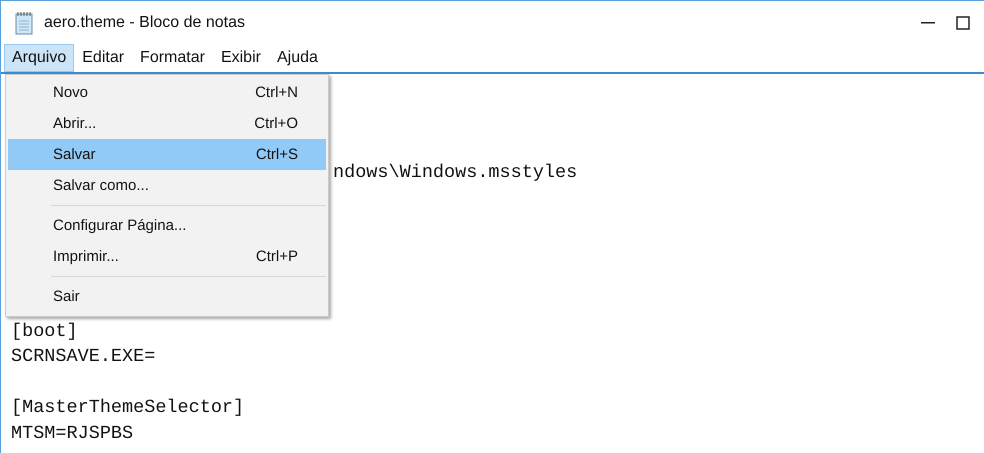  What do you see at coordinates (127, 408) in the screenshot?
I see `text-line: [MasterThemeSelector]` at bounding box center [127, 408].